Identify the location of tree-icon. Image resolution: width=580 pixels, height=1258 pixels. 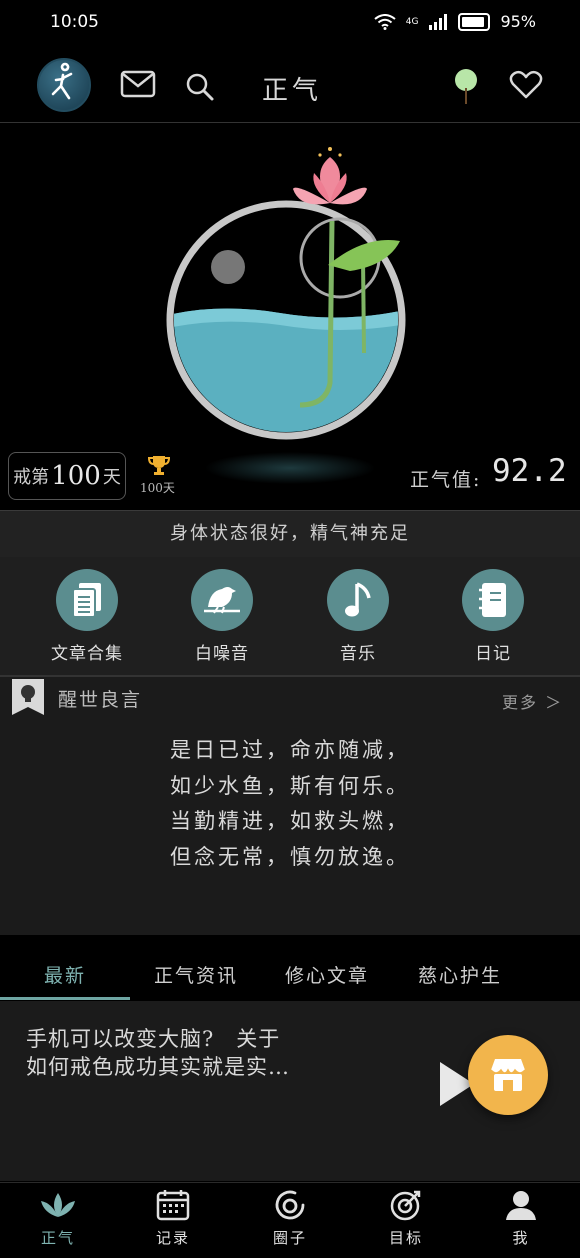
(466, 88).